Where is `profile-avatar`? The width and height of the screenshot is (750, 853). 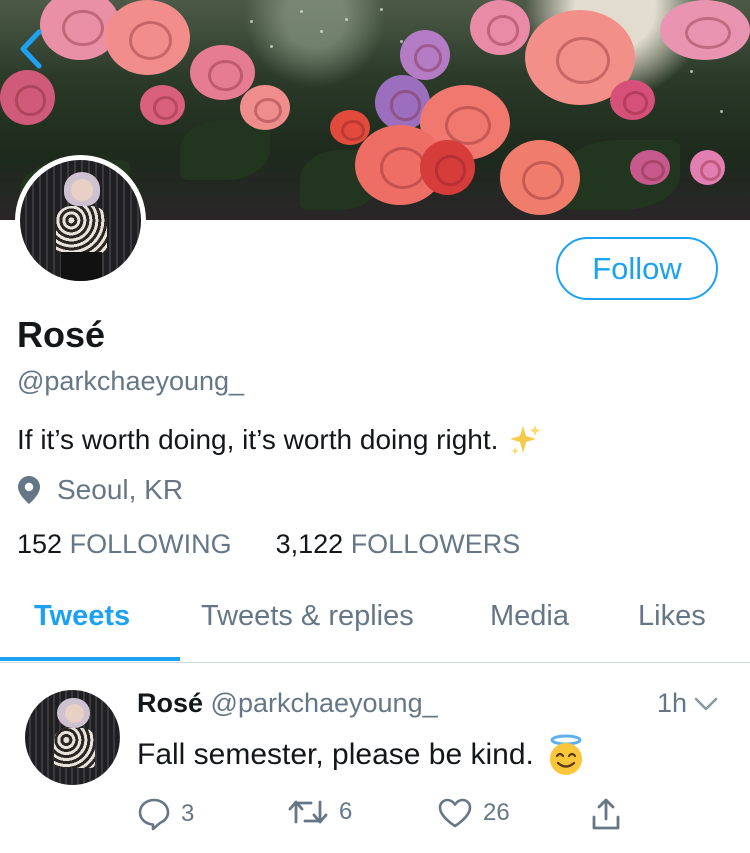
profile-avatar is located at coordinates (80, 220).